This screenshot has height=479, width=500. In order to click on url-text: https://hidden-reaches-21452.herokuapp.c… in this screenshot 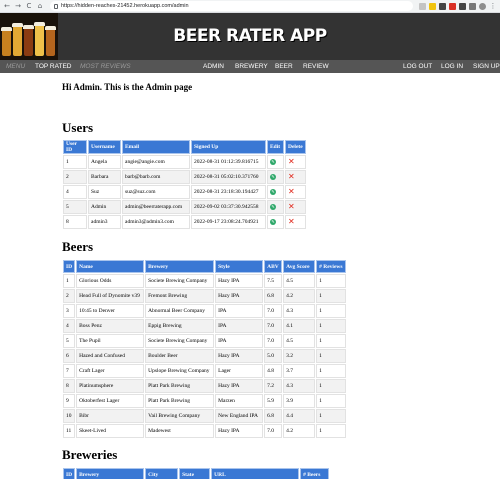, I will do `click(125, 6)`.